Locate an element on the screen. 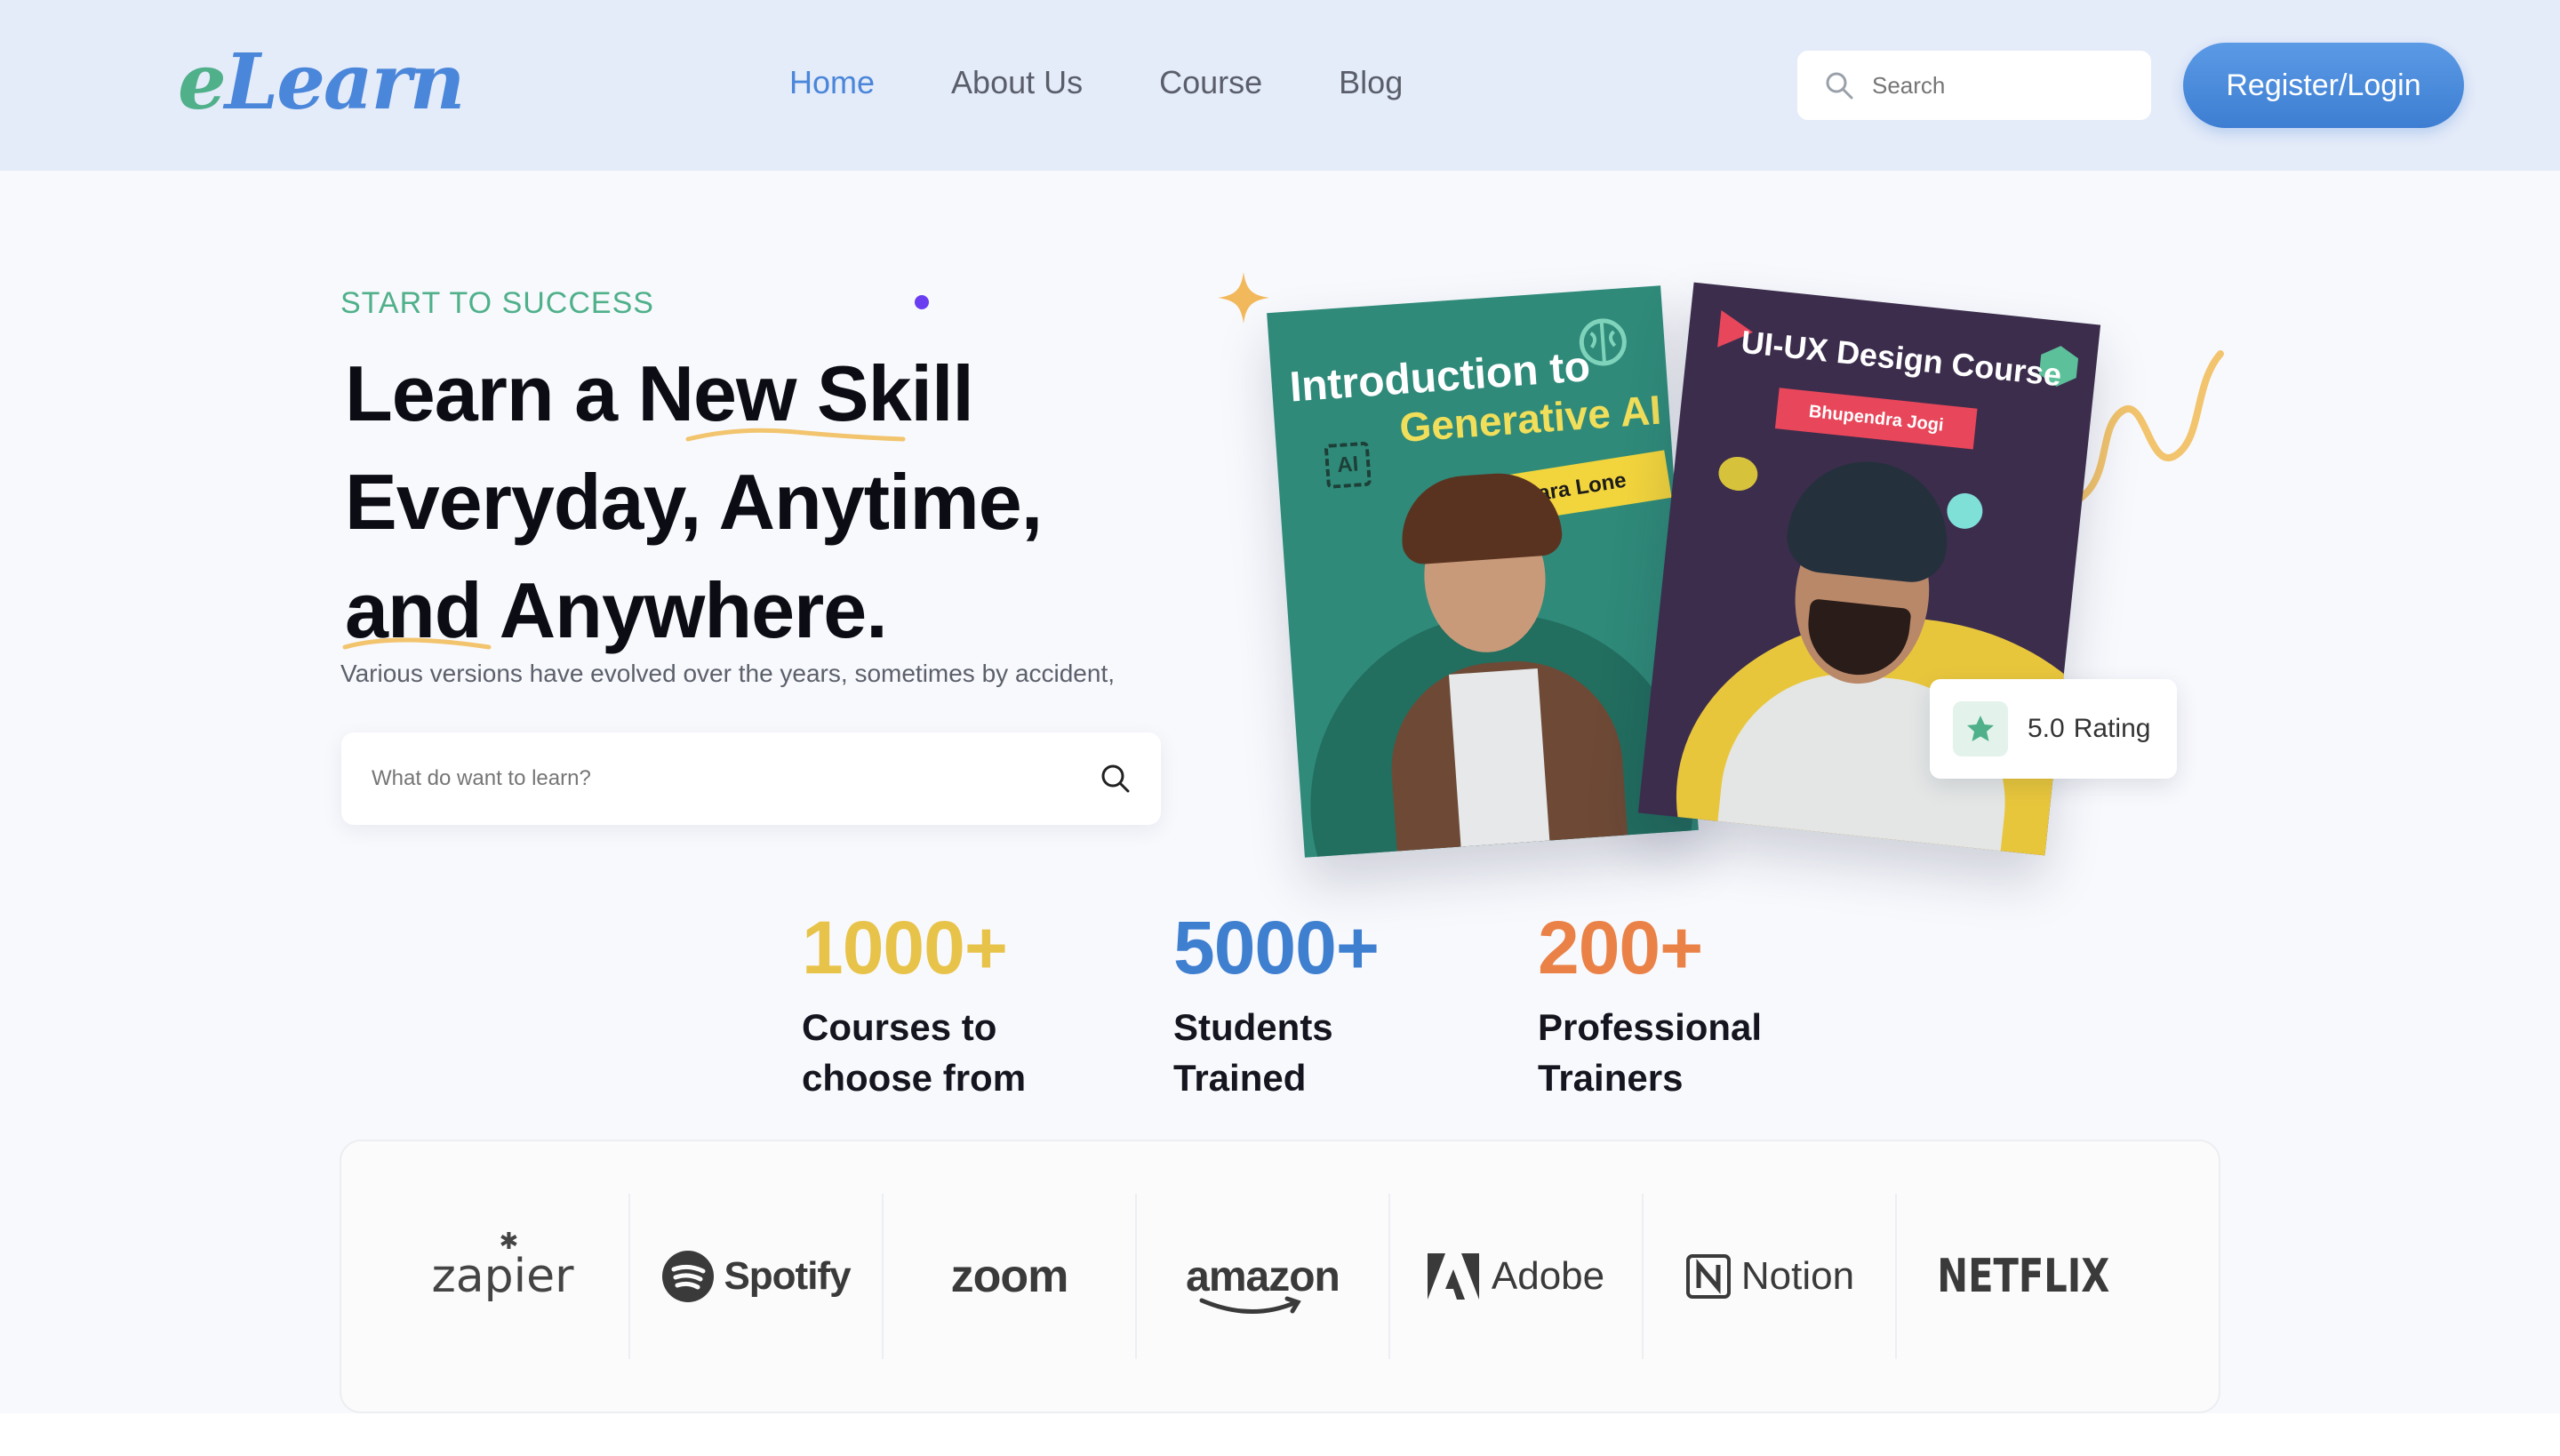 The image size is (2560, 1456). rating-badge: 5.0 Rating is located at coordinates (2053, 729).